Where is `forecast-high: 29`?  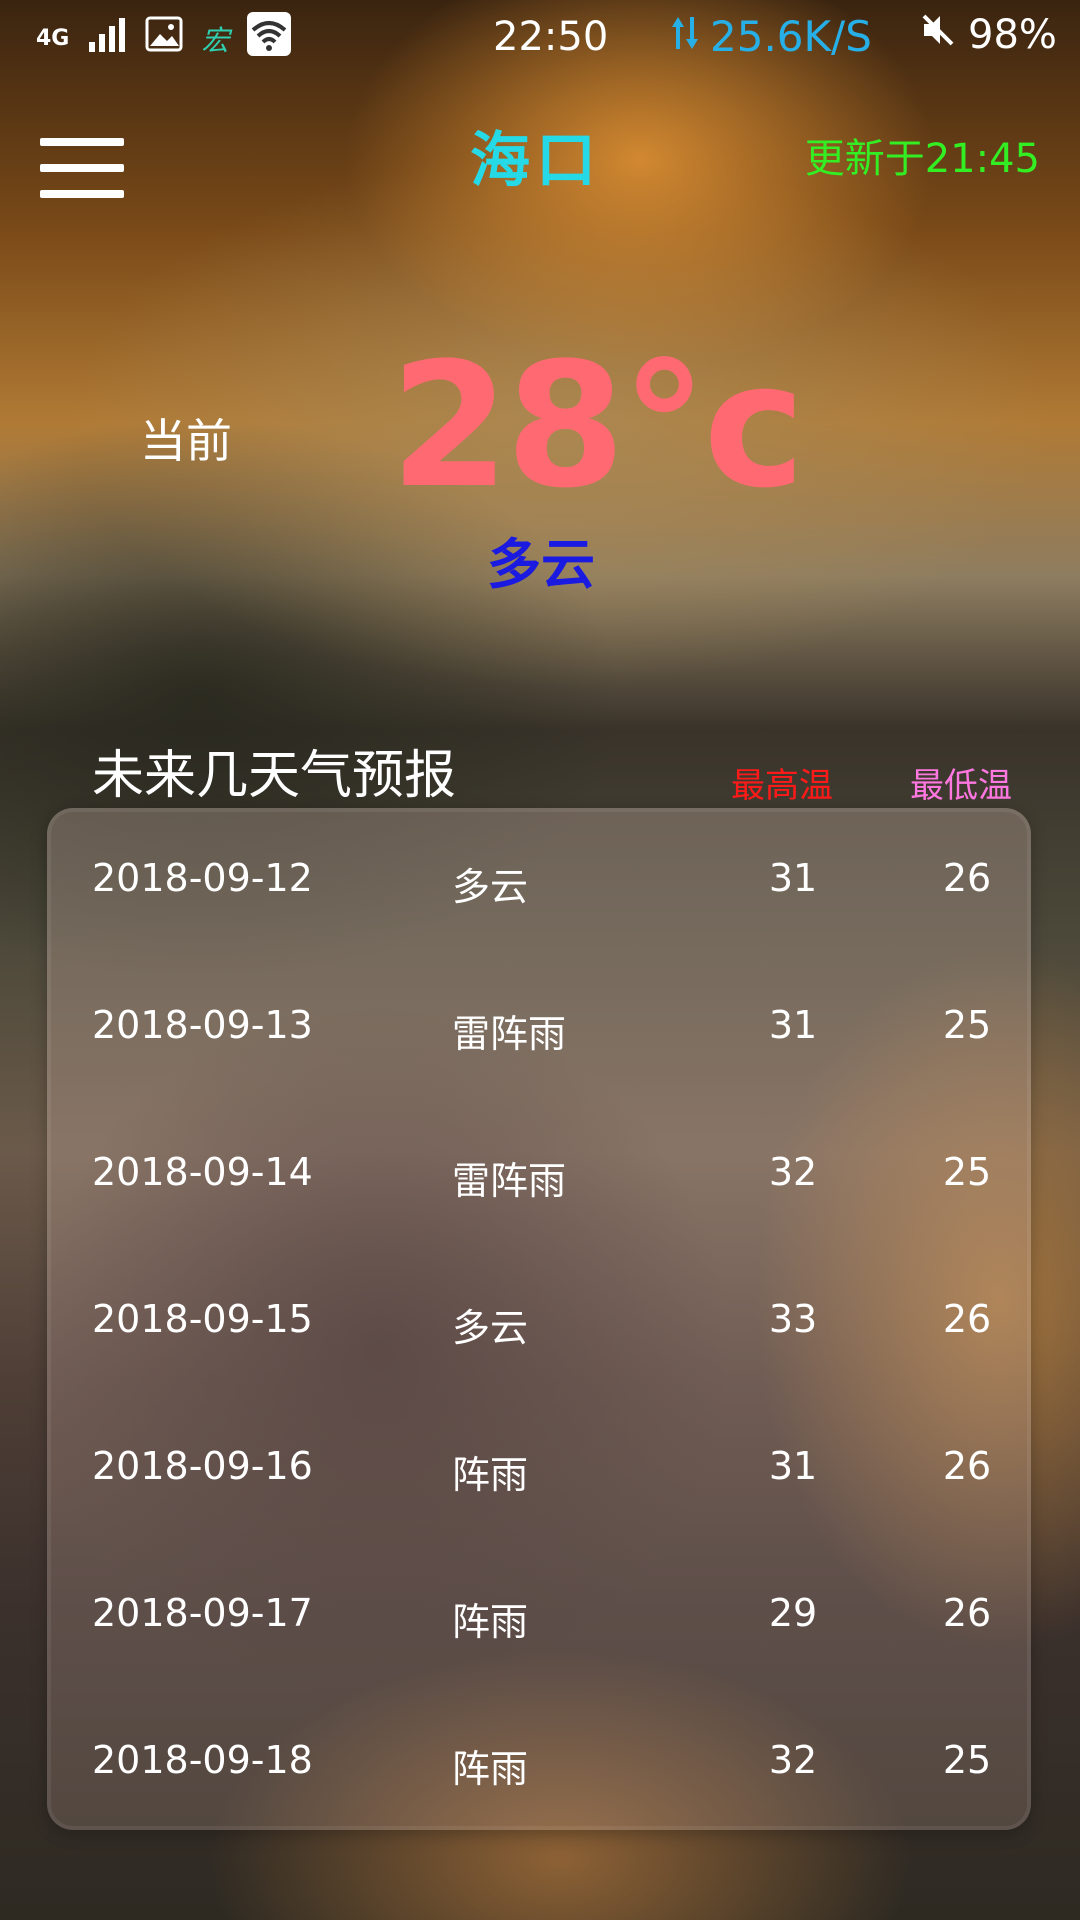
forecast-high: 29 is located at coordinates (793, 1613).